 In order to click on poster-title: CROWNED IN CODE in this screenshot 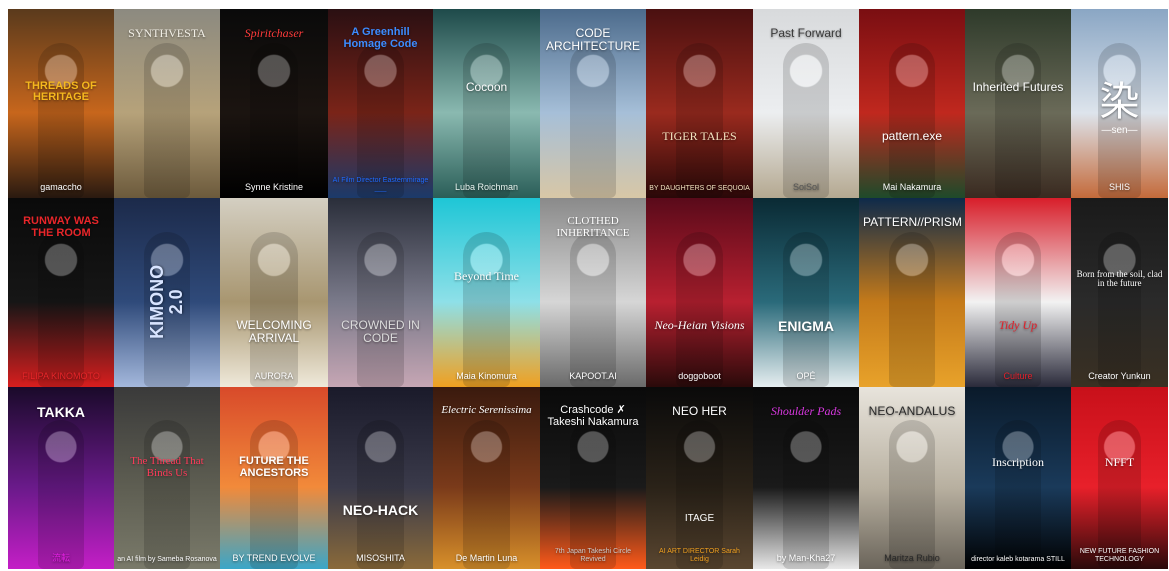, I will do `click(380, 331)`.